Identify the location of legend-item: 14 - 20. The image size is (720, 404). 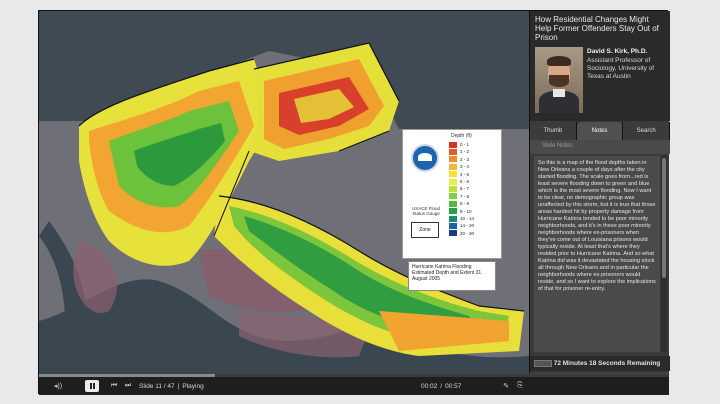
(461, 225).